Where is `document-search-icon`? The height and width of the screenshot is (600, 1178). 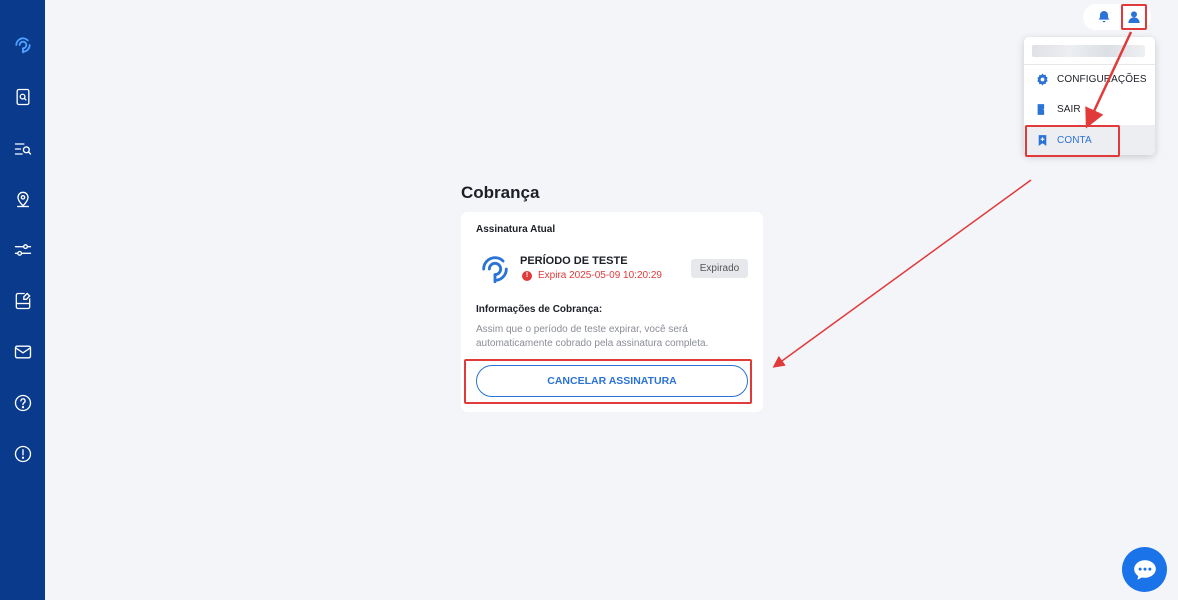
document-search-icon is located at coordinates (23, 97).